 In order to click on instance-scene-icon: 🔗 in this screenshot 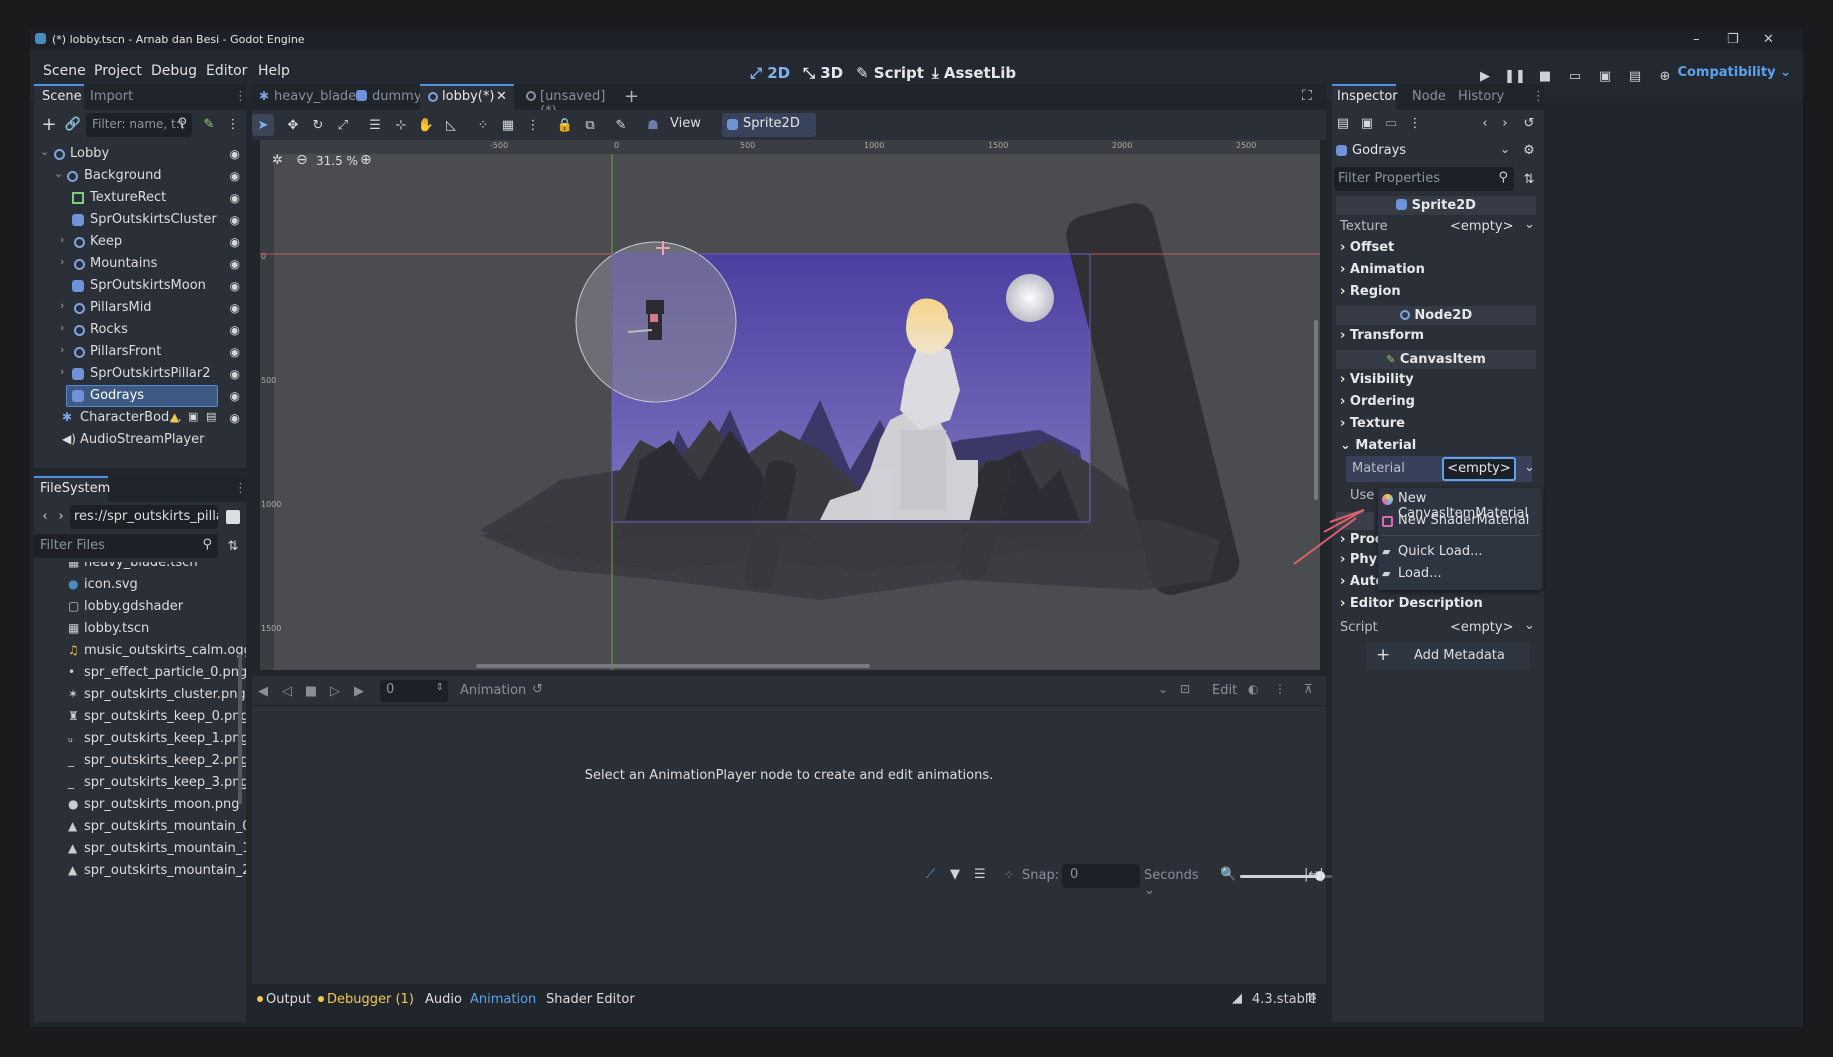, I will do `click(73, 124)`.